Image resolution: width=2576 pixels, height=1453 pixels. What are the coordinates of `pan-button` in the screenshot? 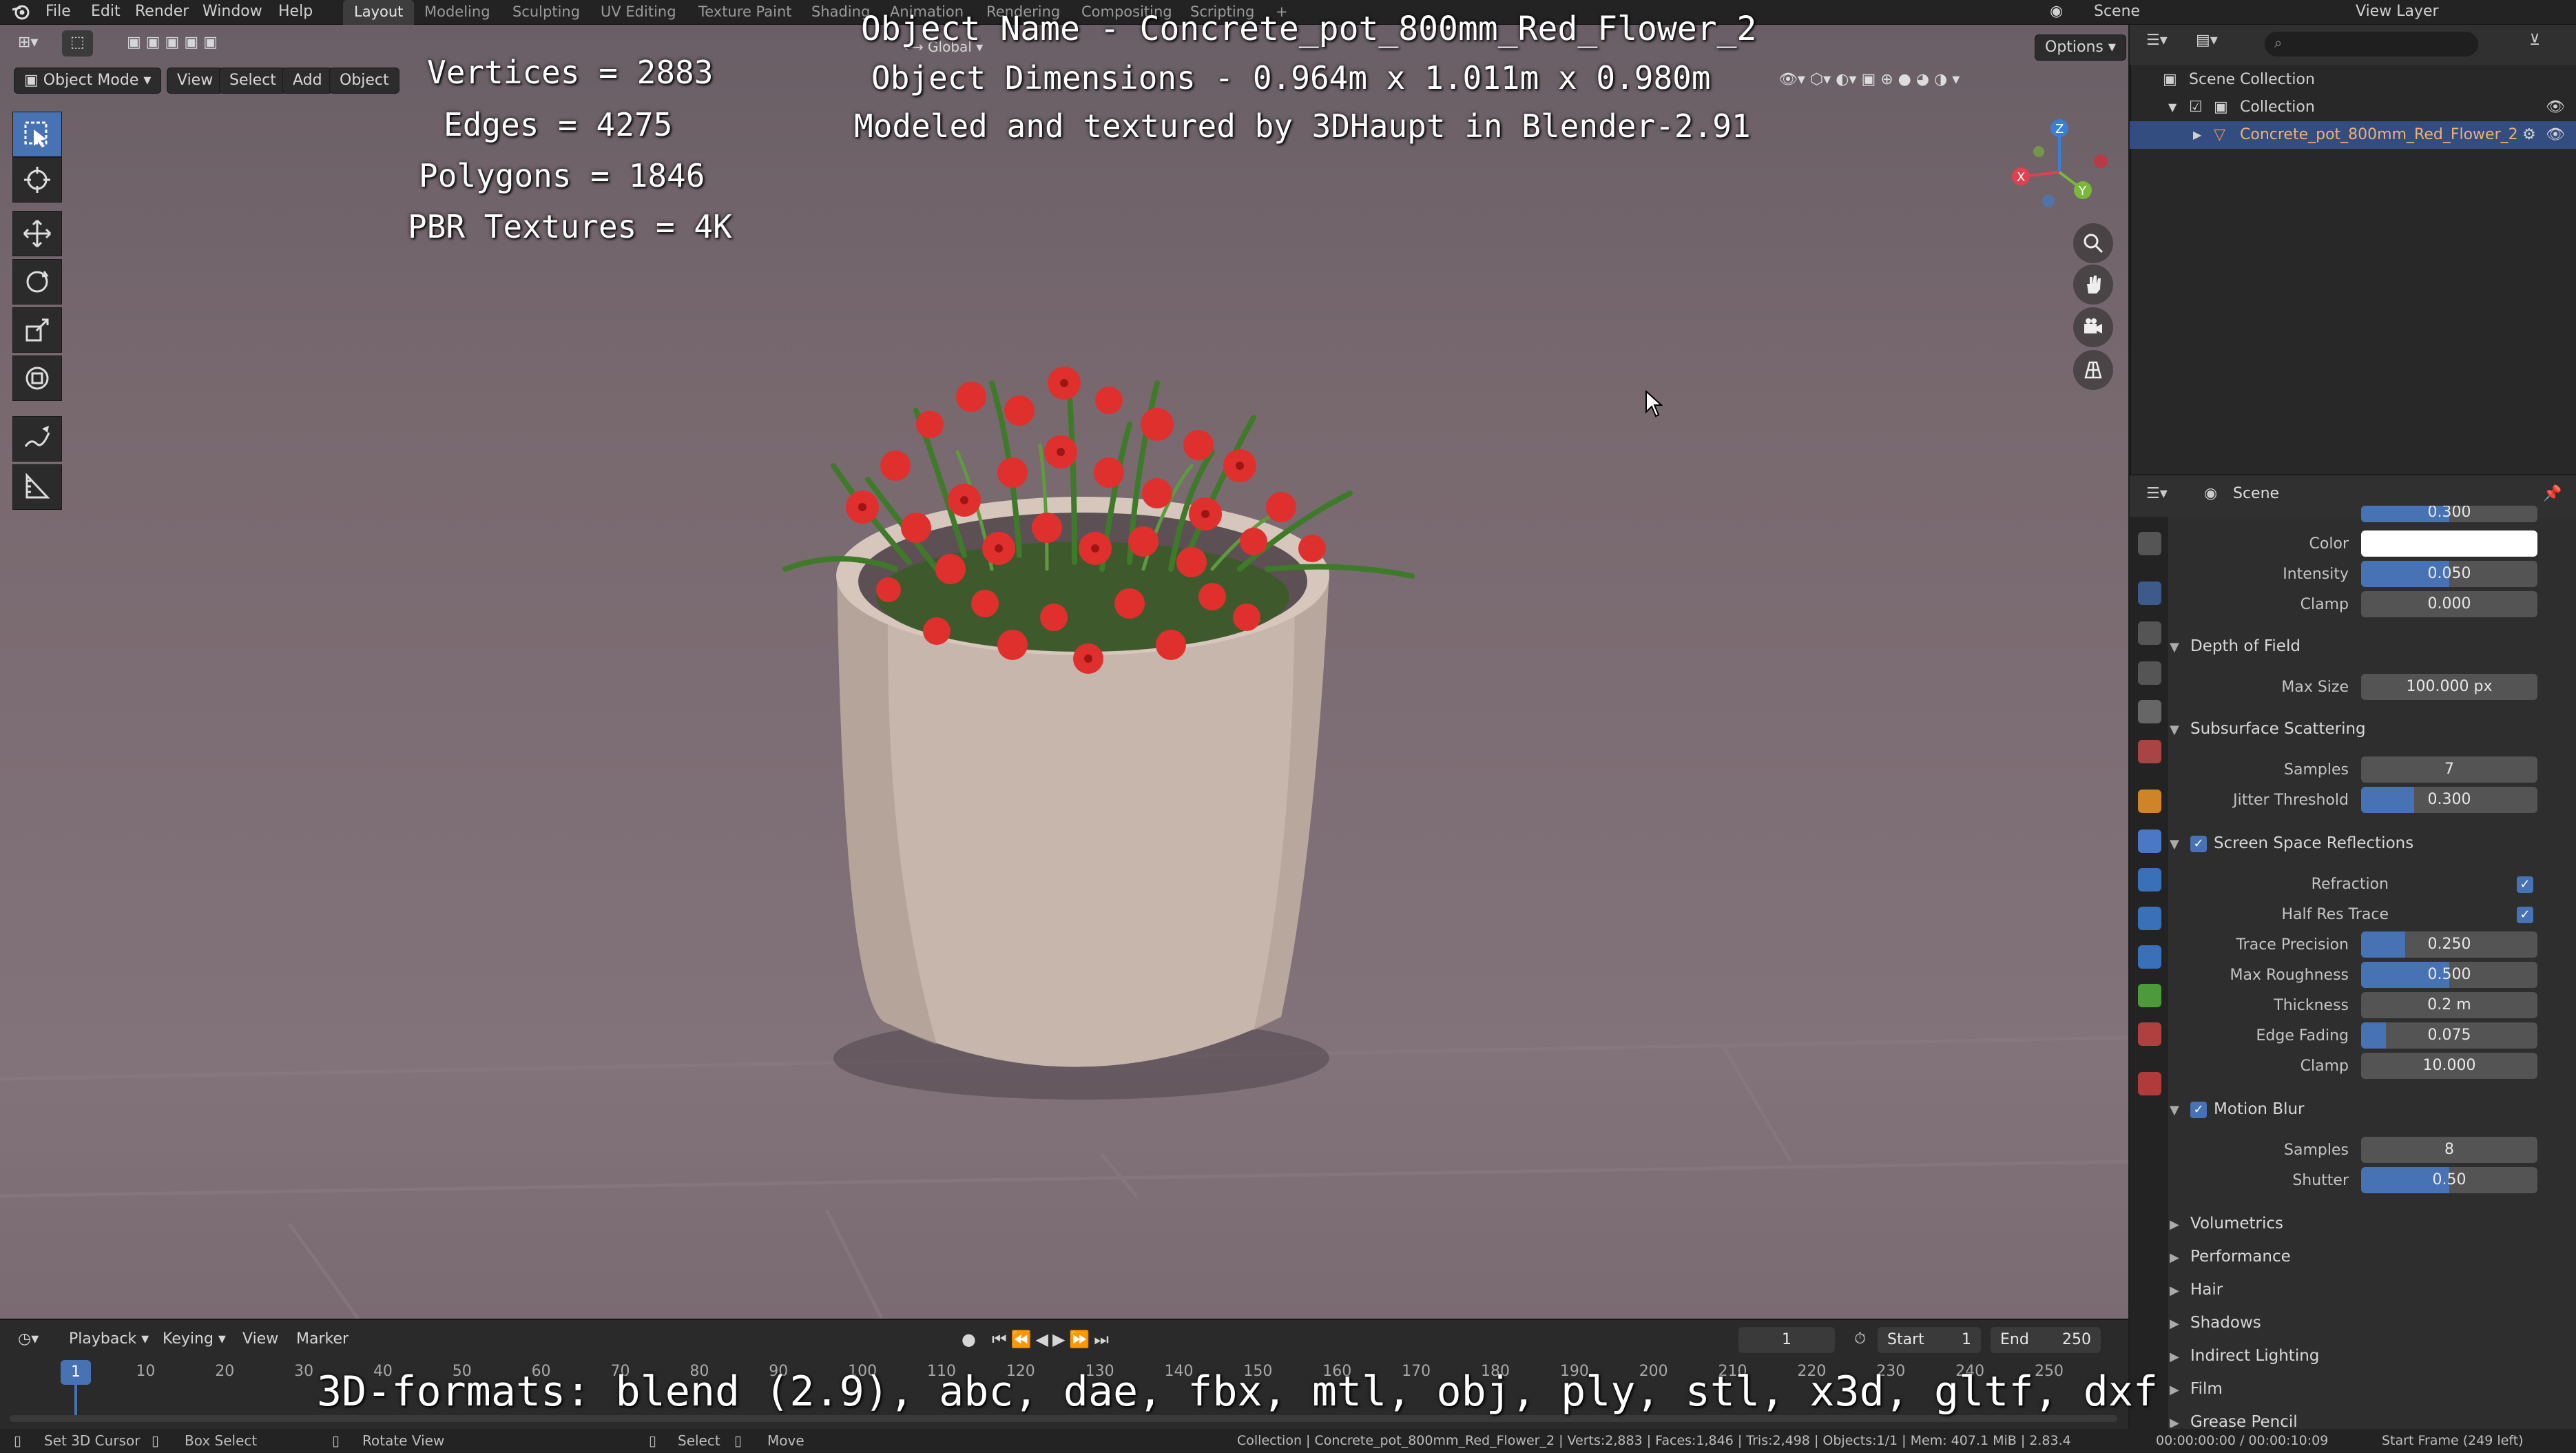 It's located at (2093, 285).